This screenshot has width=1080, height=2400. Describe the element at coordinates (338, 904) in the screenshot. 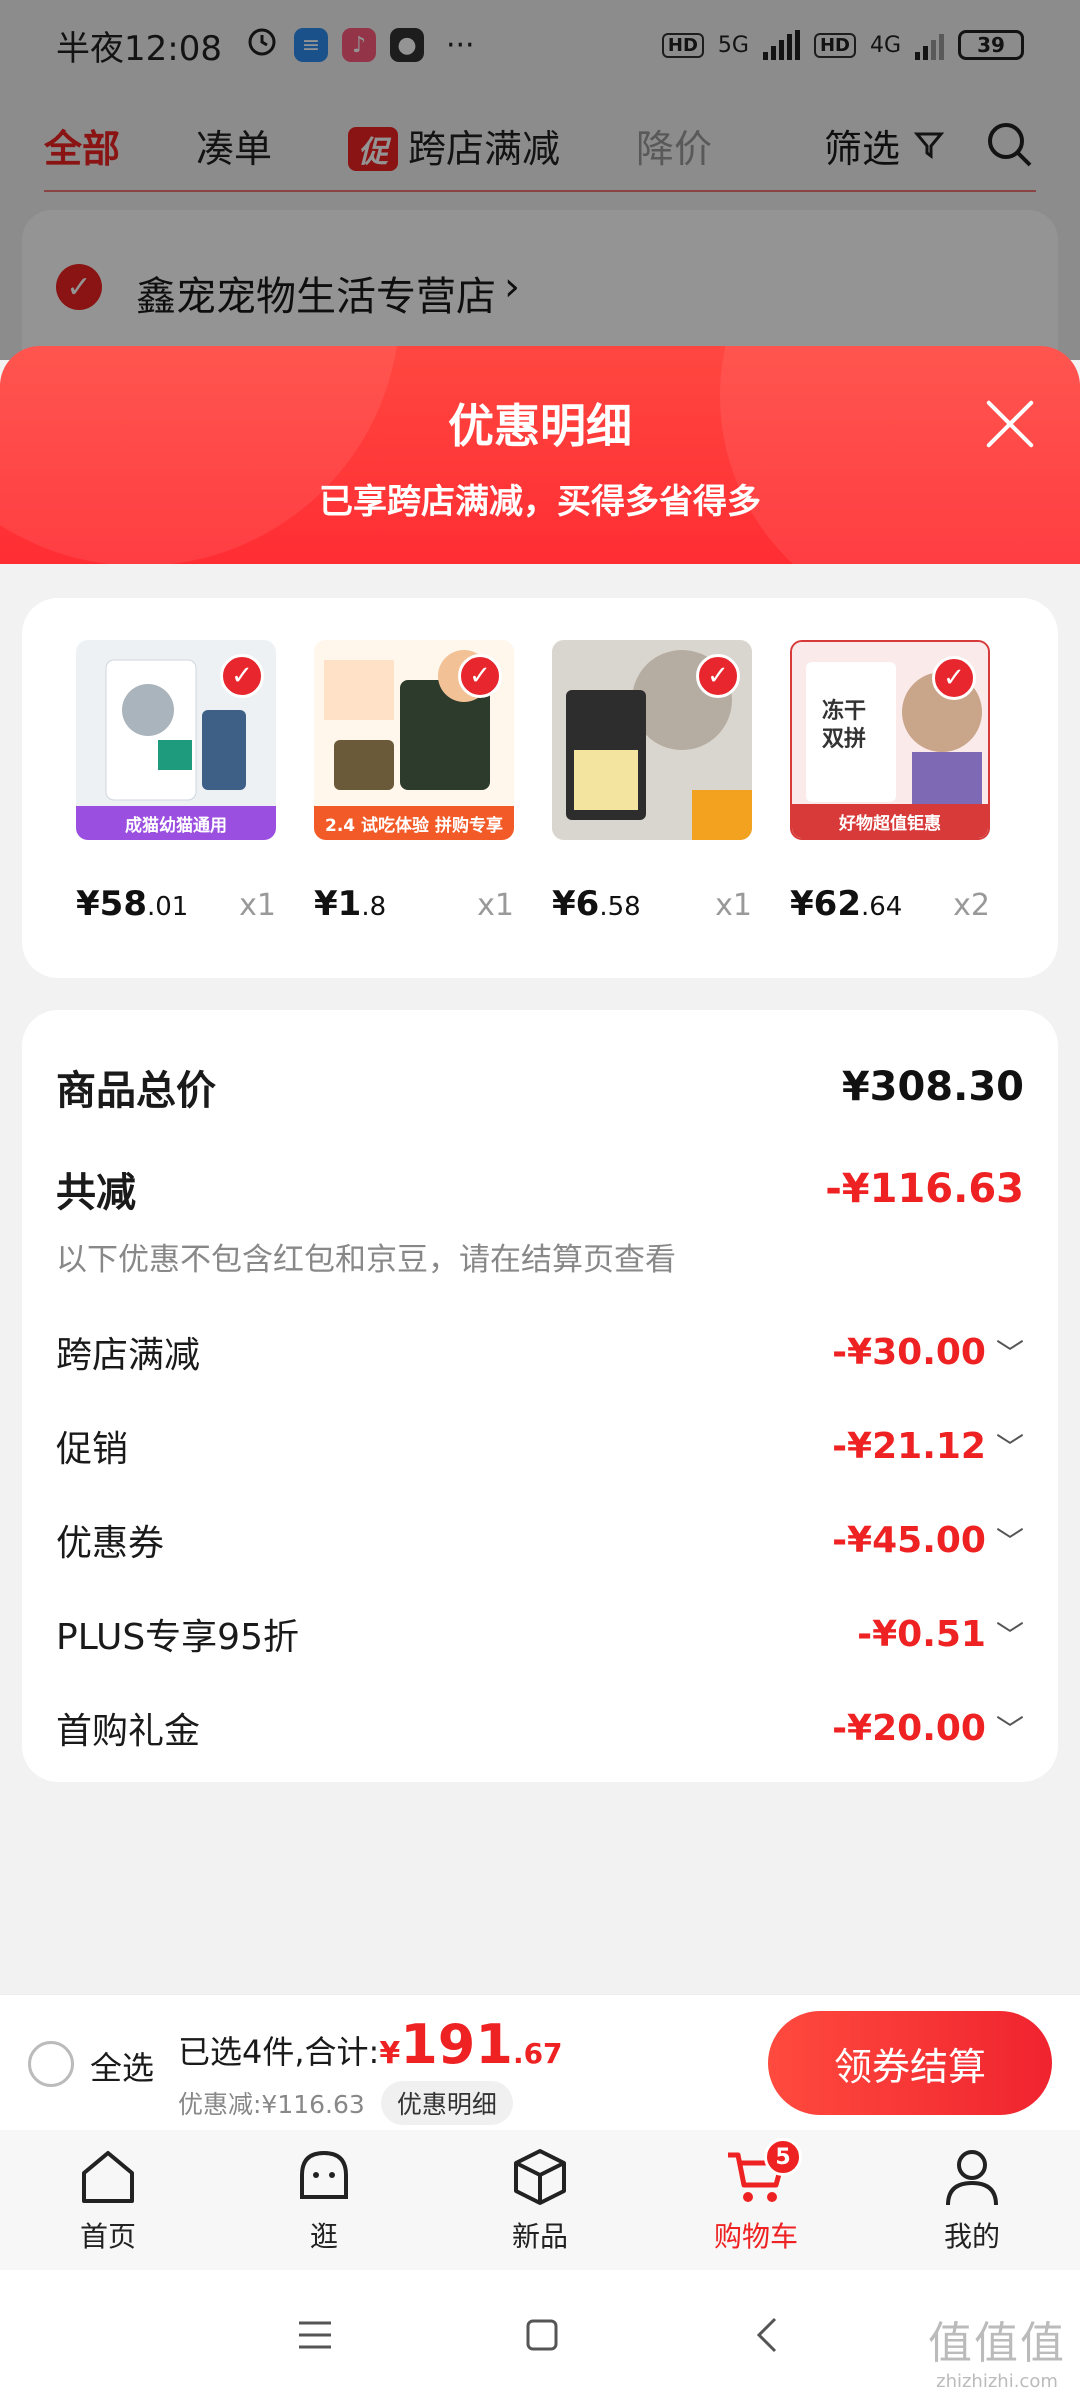

I see `price-integer: ¥1` at that location.